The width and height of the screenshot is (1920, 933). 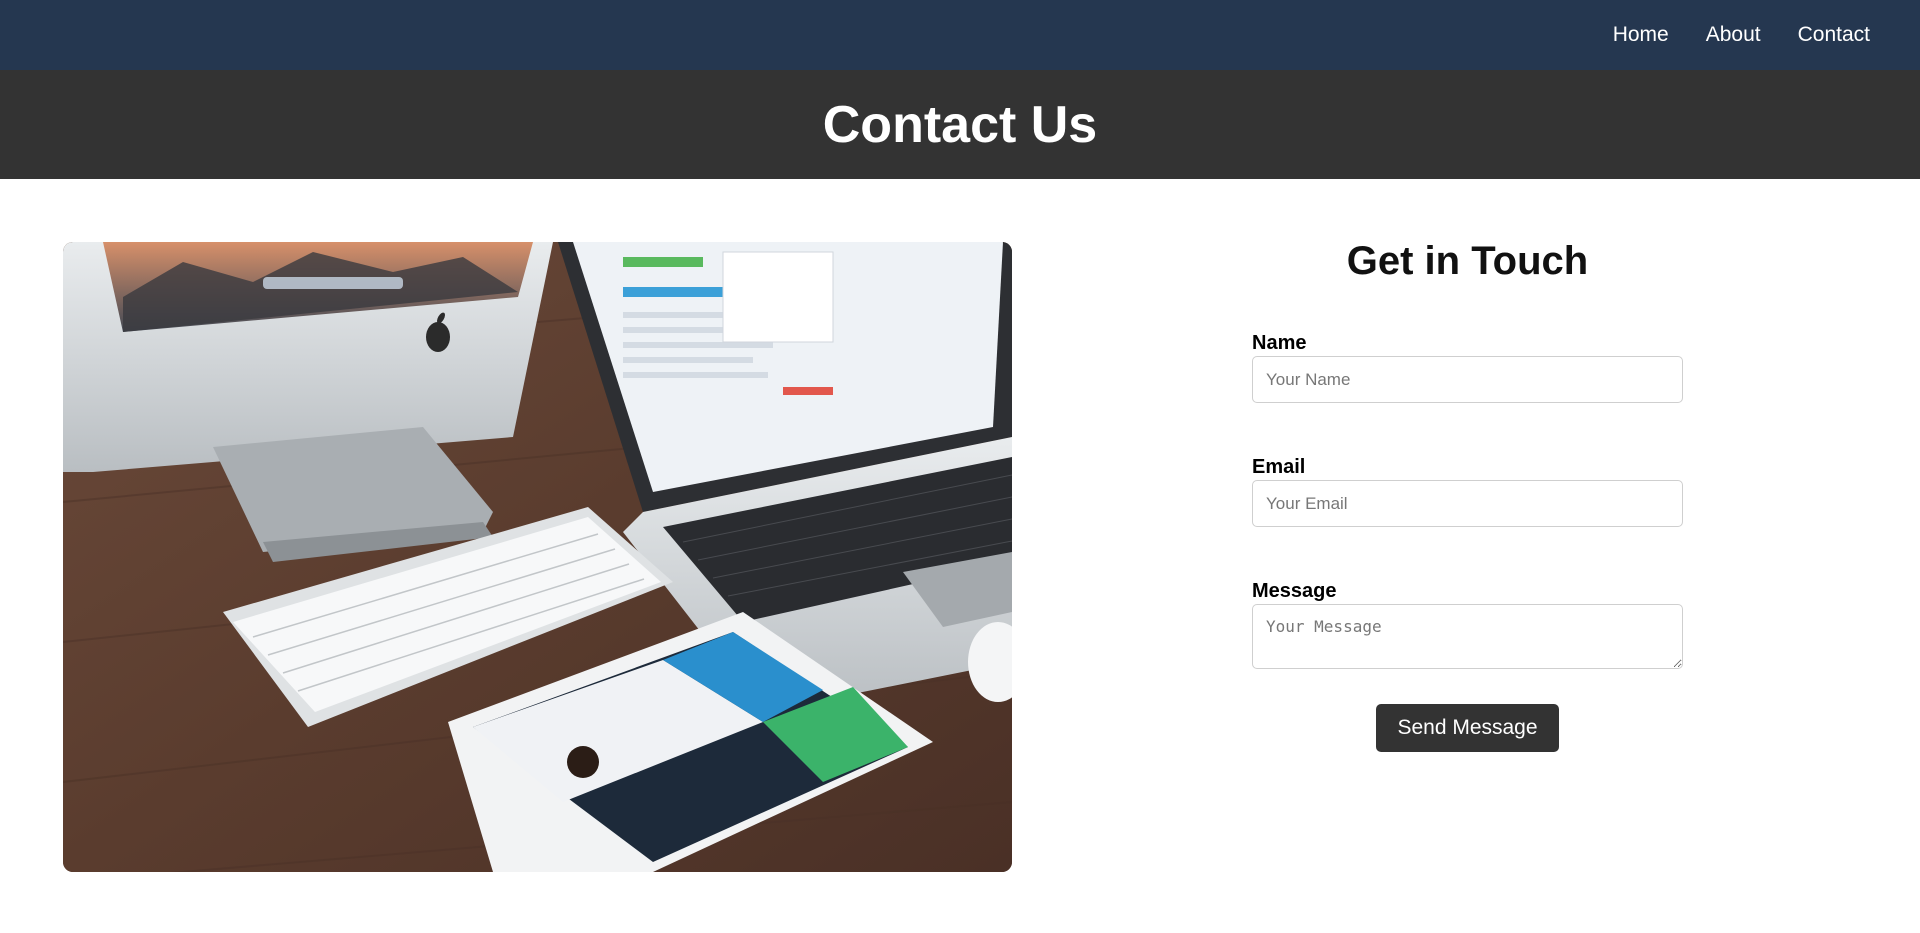 What do you see at coordinates (1834, 35) in the screenshot?
I see `nav-contact-link: Contact` at bounding box center [1834, 35].